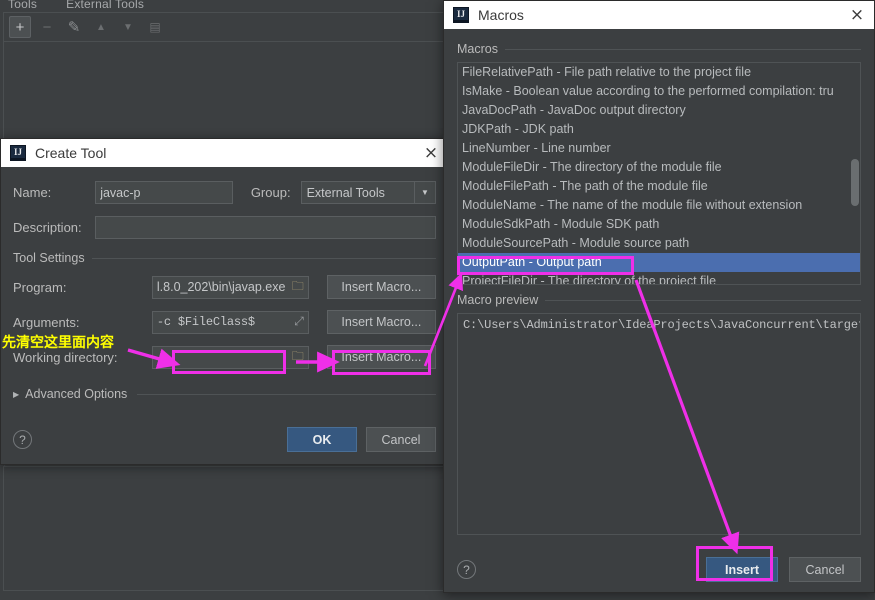 The image size is (875, 600). I want to click on preview-section: Macro preview, so click(659, 300).